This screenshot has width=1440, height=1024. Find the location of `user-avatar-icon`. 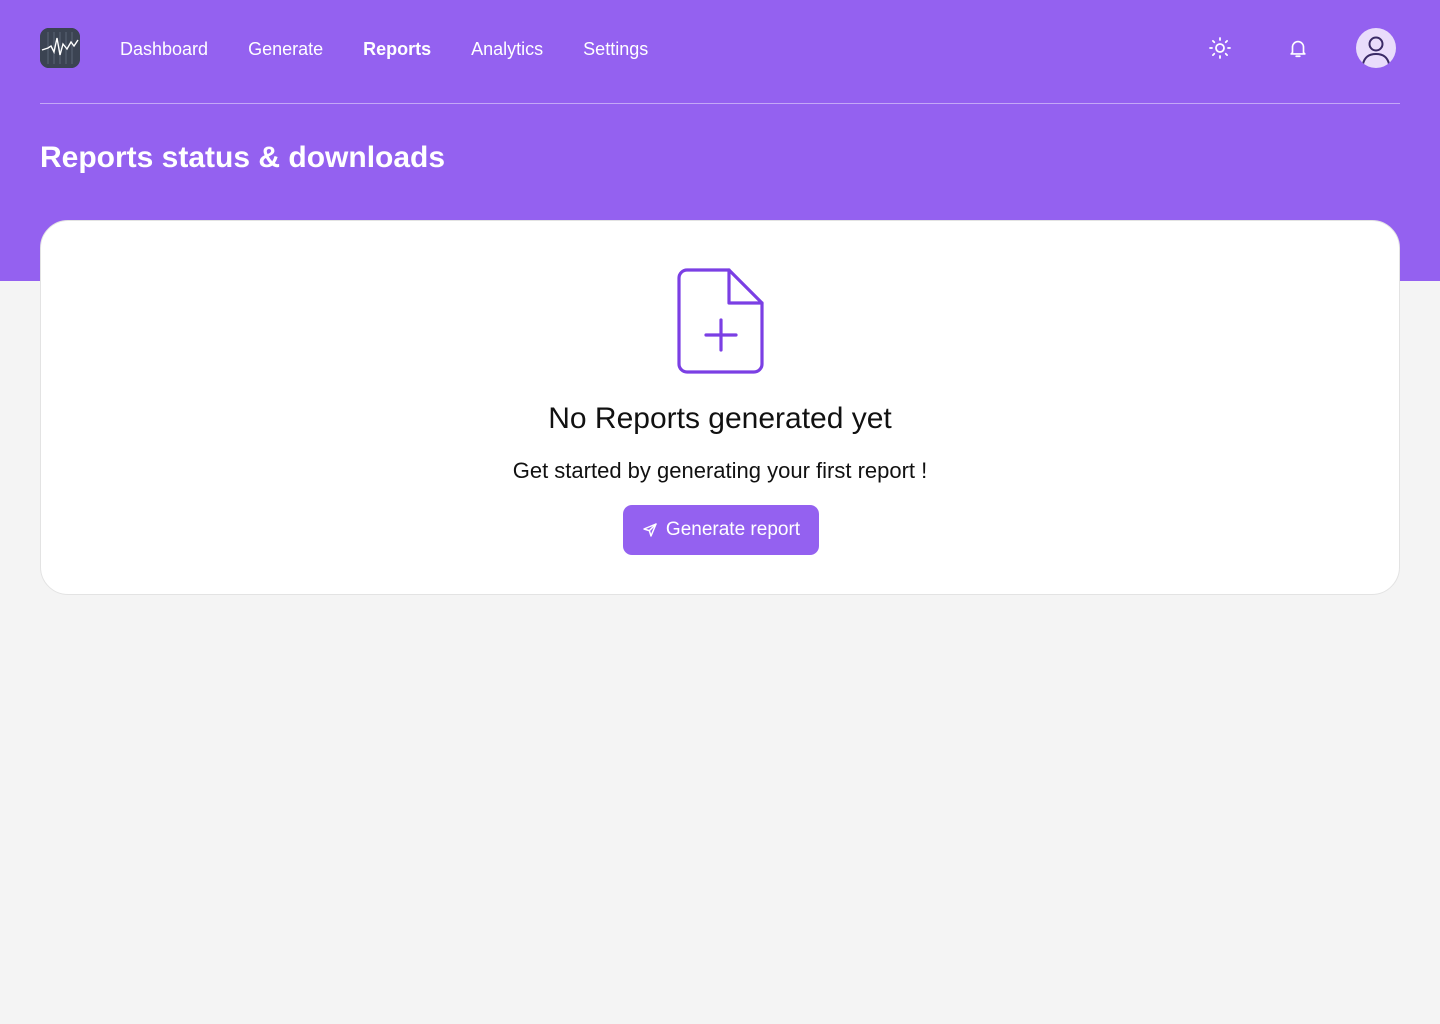

user-avatar-icon is located at coordinates (1376, 50).